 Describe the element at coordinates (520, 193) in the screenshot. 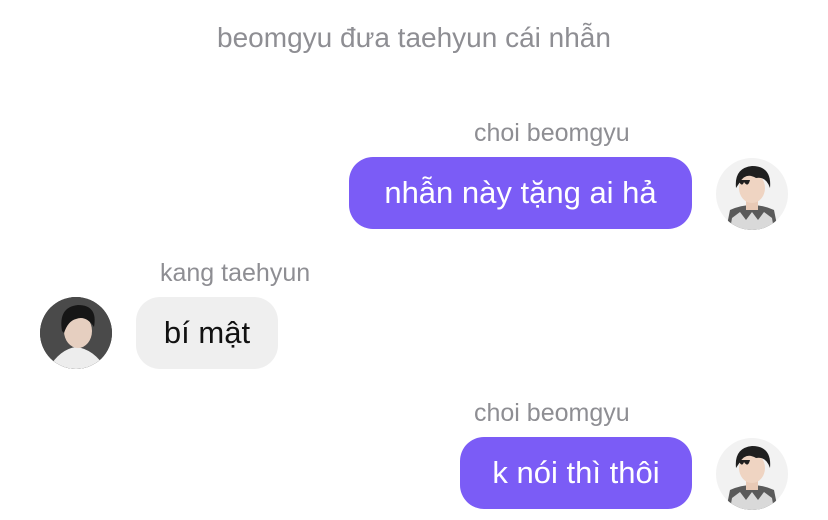

I see `outgoing-message-bubble: nhẫn này tặng ai hả` at that location.